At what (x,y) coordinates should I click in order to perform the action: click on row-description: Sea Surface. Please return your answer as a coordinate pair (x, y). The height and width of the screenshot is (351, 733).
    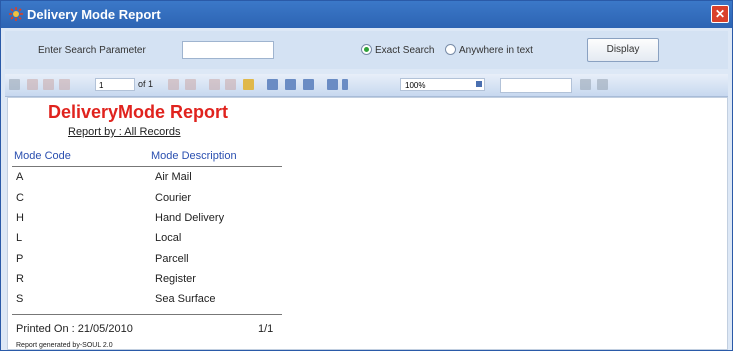
    Looking at the image, I should click on (185, 299).